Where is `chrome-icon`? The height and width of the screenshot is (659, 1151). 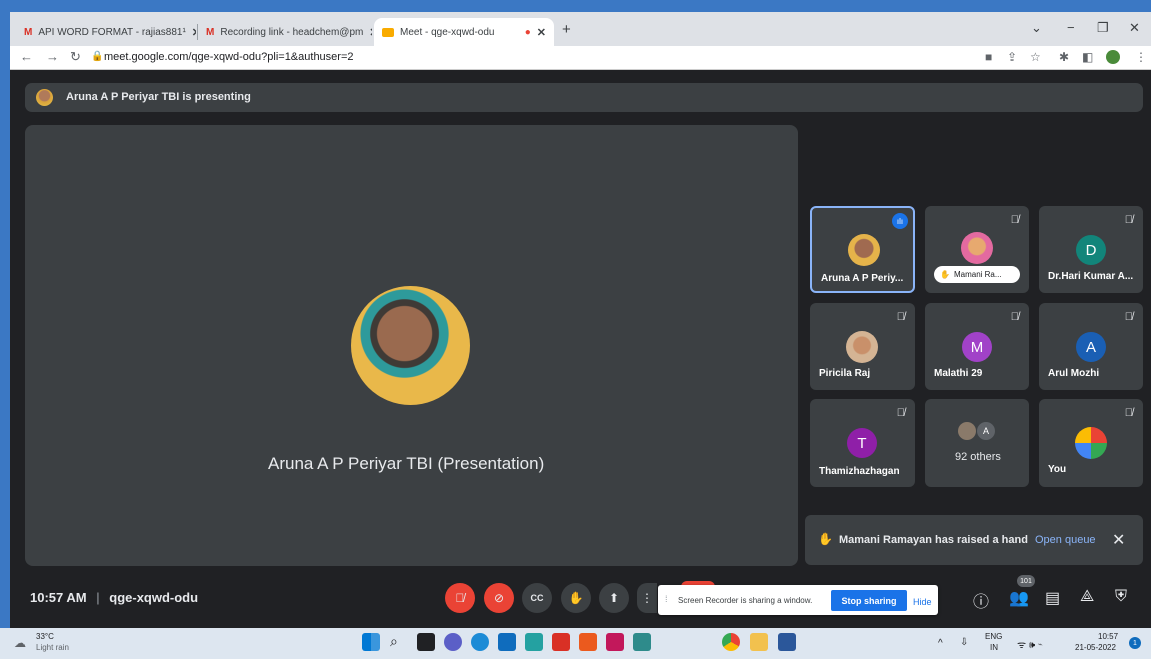 chrome-icon is located at coordinates (731, 642).